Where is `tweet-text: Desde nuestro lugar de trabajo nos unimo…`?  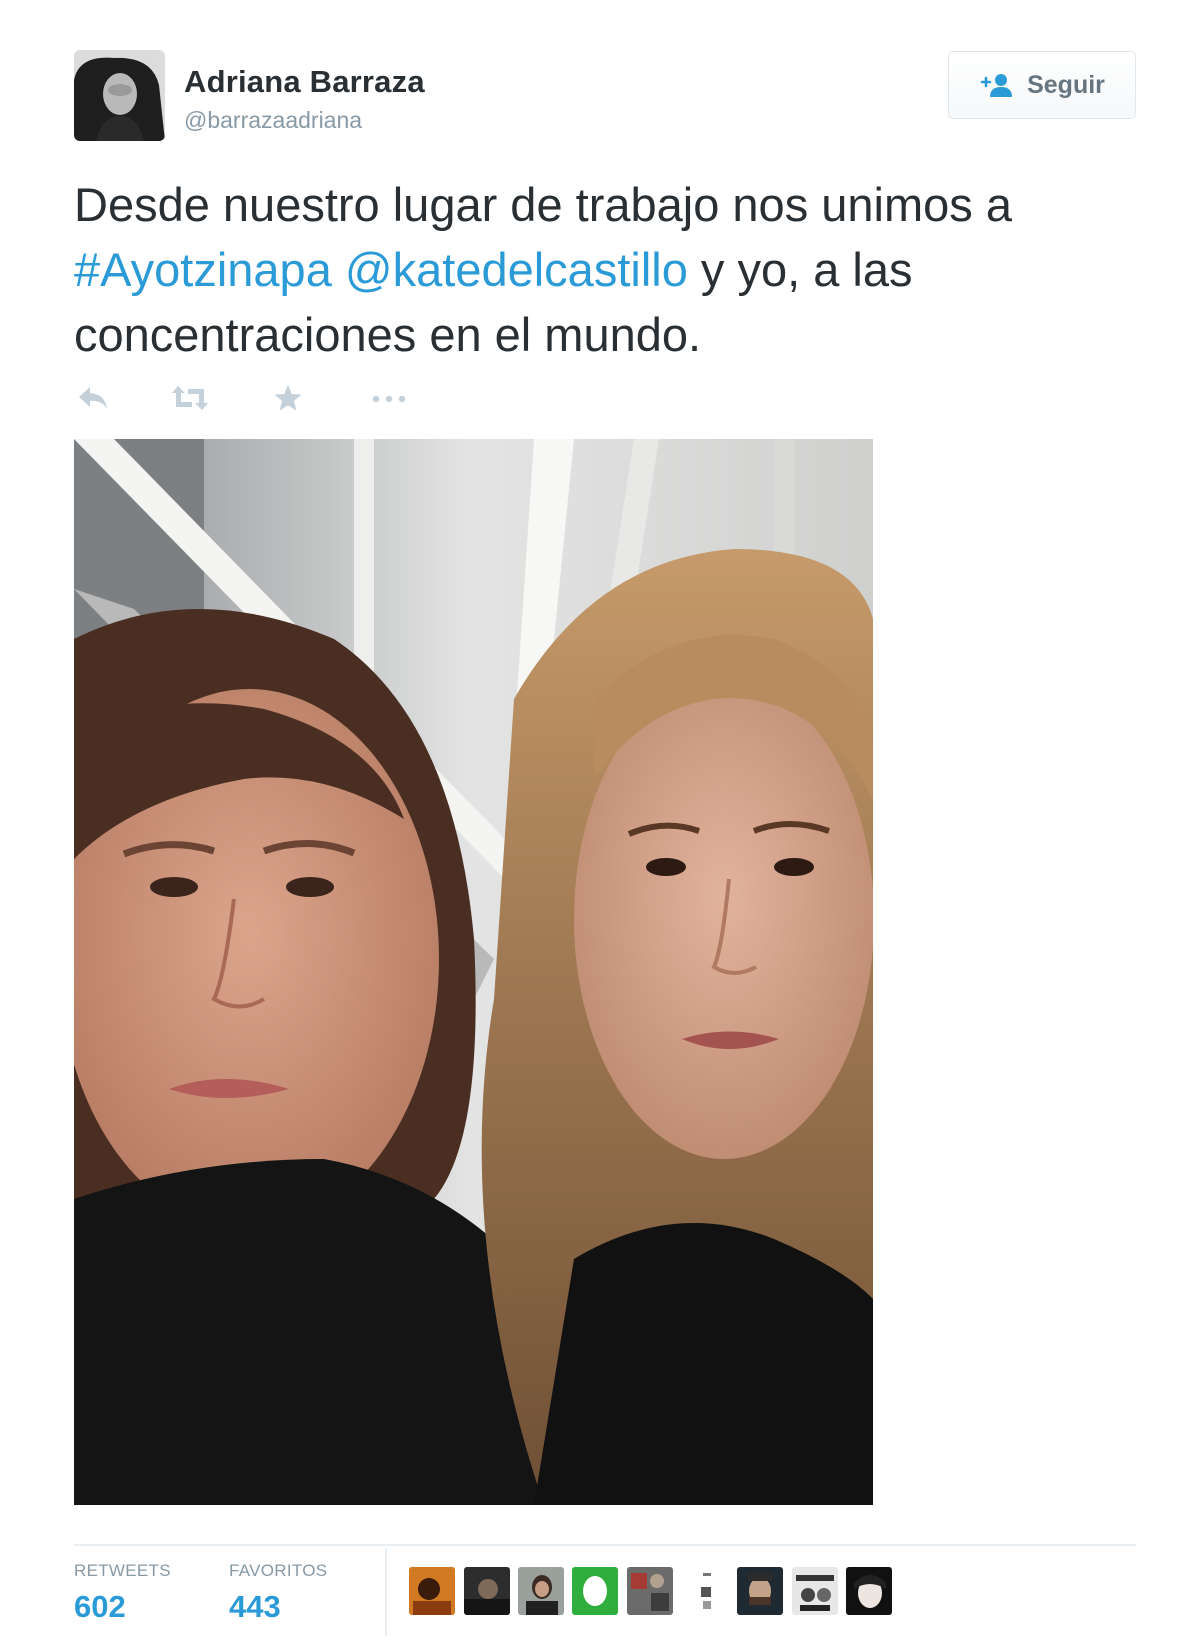
tweet-text: Desde nuestro lugar de trabajo nos unimo… is located at coordinates (584, 269).